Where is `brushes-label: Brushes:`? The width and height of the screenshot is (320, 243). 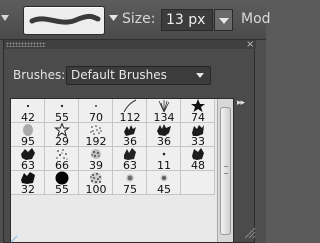
brushes-label: Brushes: is located at coordinates (39, 75).